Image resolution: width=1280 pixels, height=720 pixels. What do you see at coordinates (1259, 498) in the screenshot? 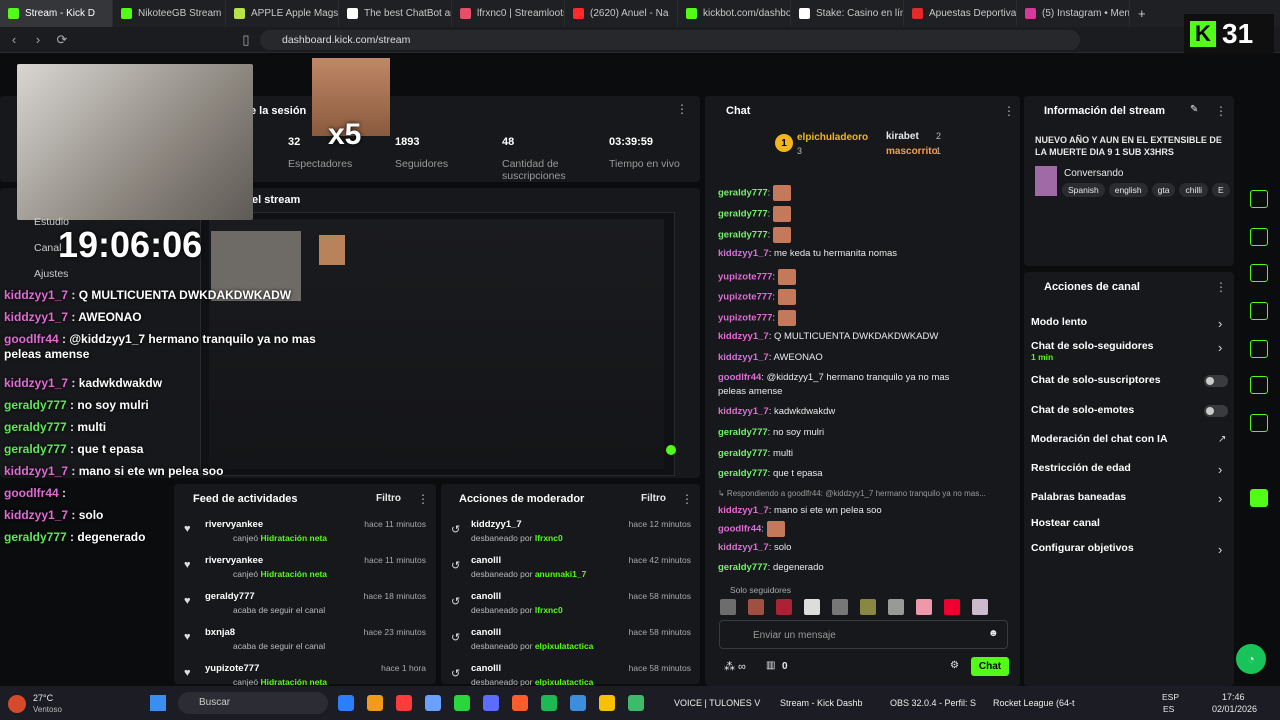
I see `media-icon` at bounding box center [1259, 498].